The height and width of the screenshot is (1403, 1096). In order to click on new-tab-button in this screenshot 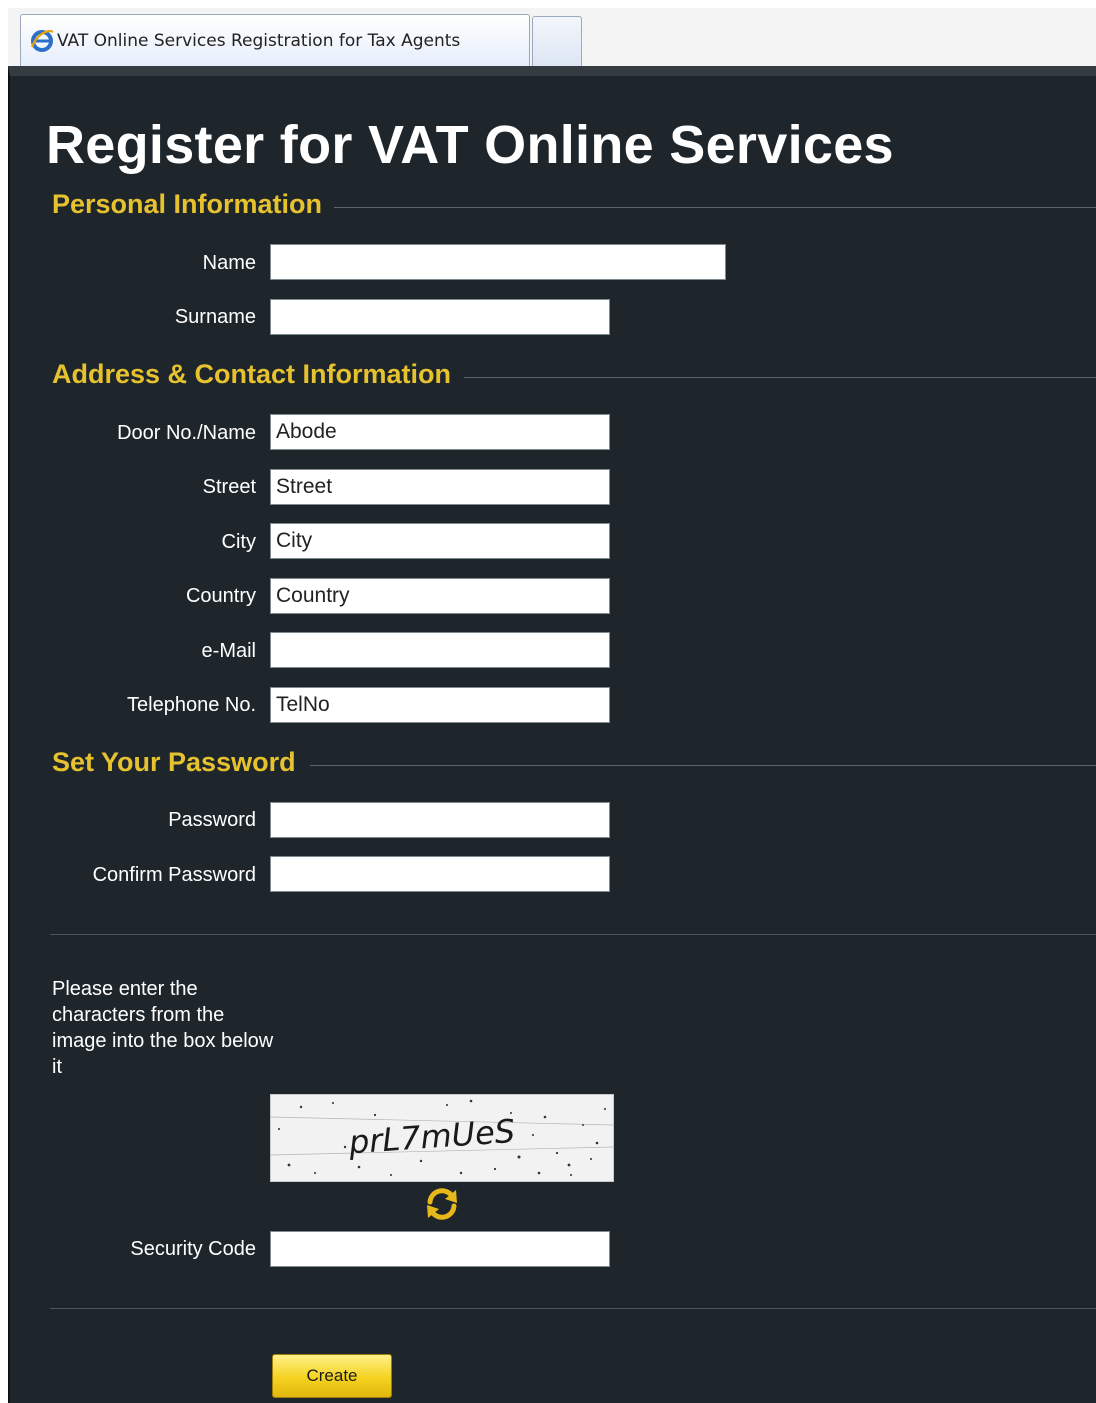, I will do `click(557, 41)`.